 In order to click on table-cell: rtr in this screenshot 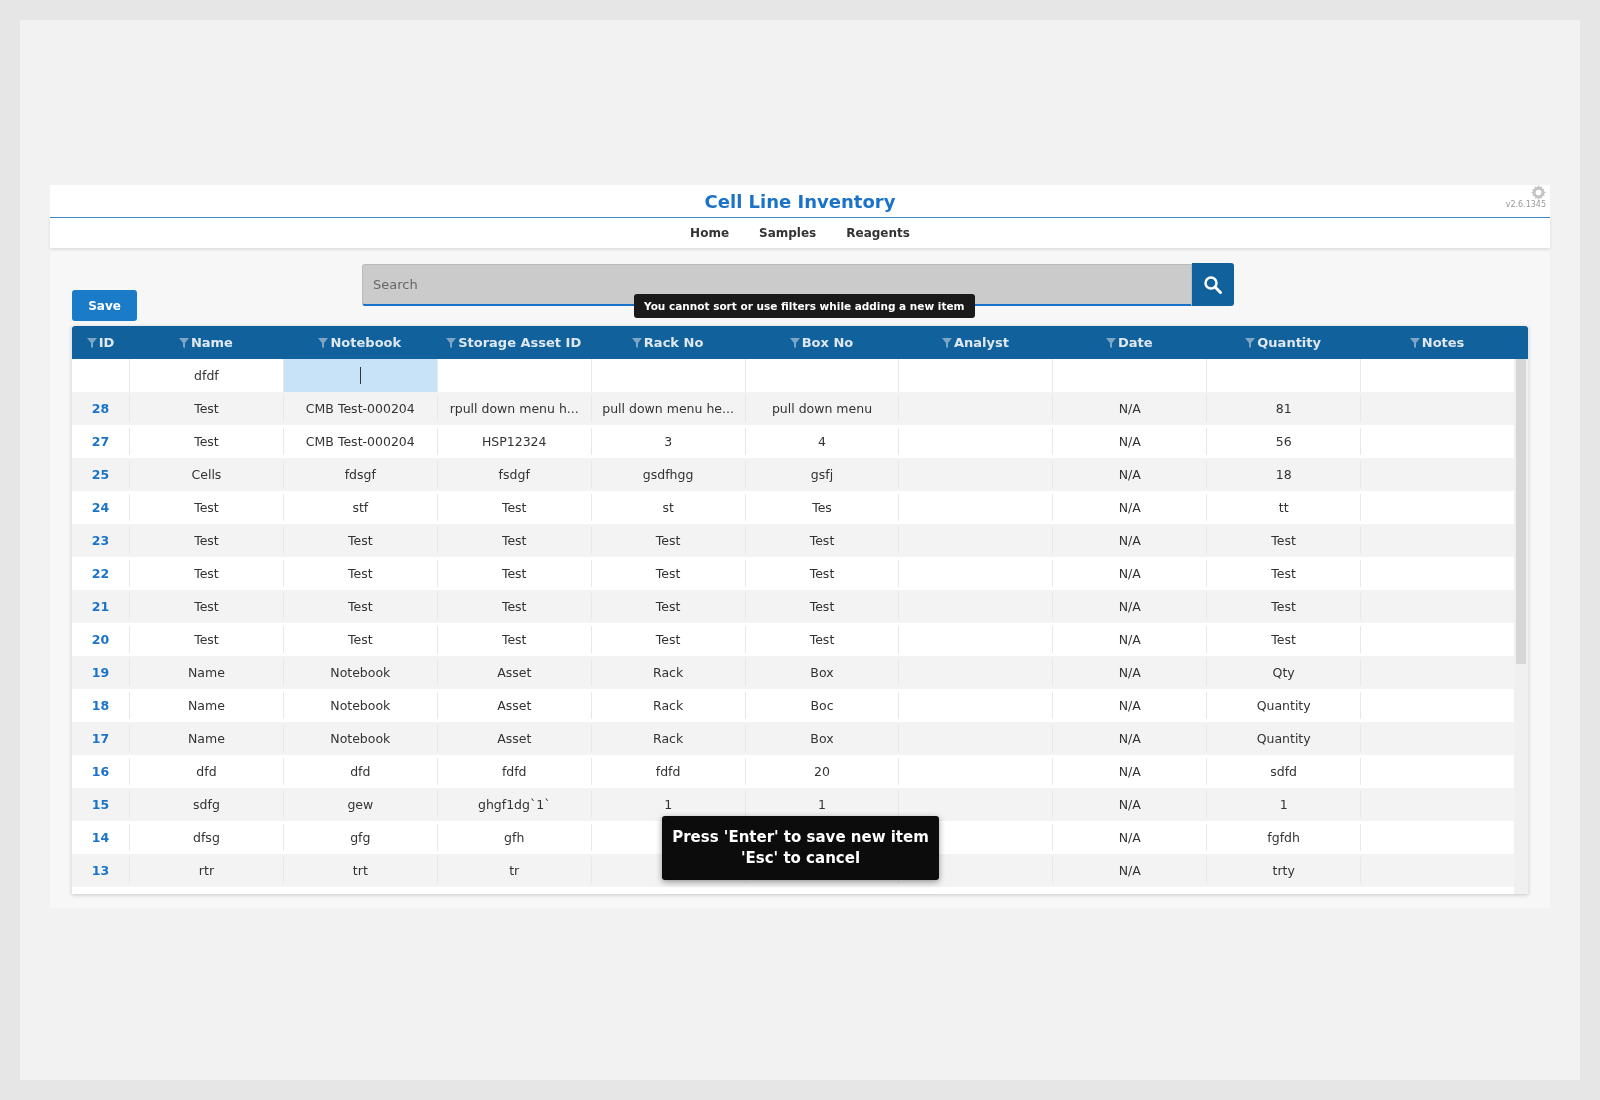, I will do `click(206, 870)`.